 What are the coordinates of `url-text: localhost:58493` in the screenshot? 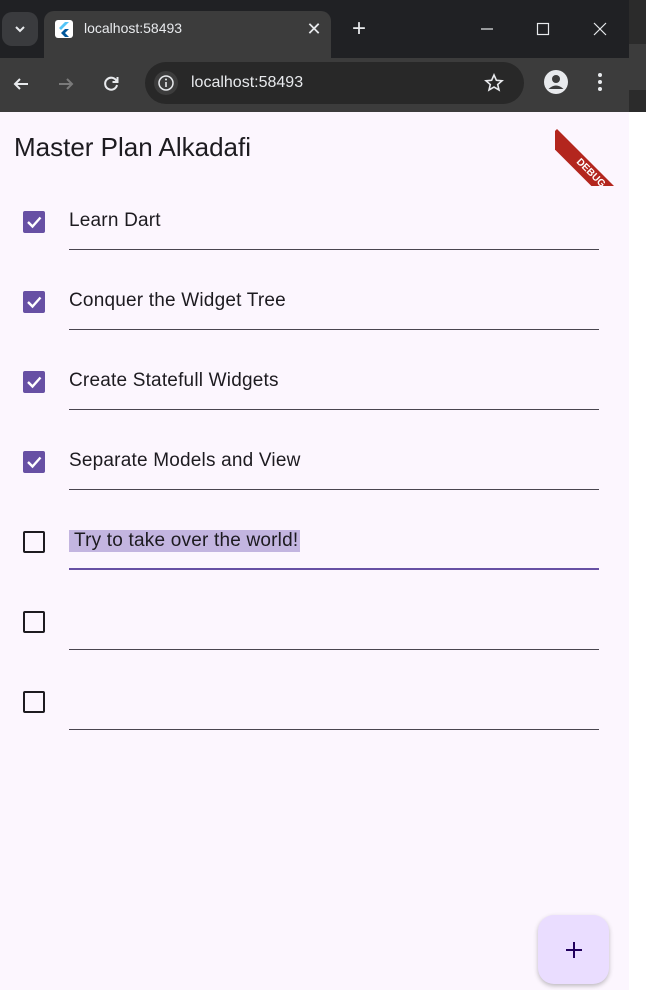 It's located at (247, 82).